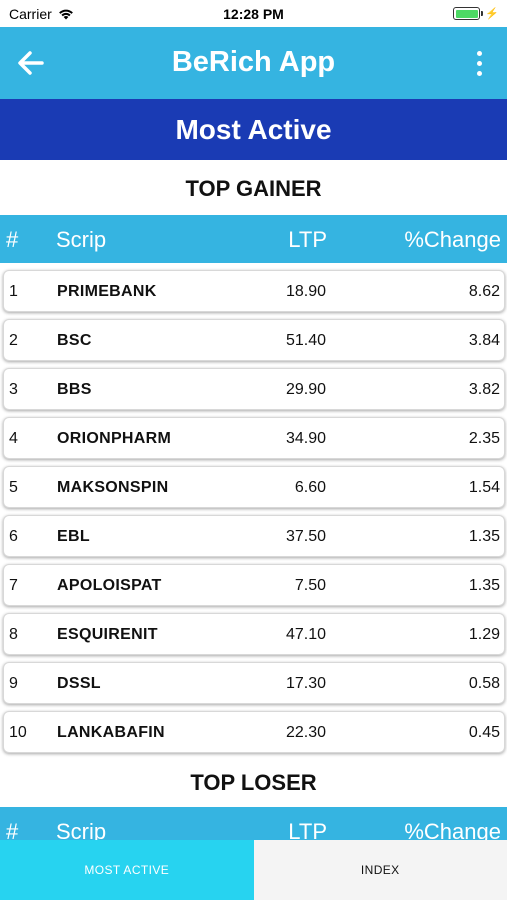 This screenshot has width=507, height=900. Describe the element at coordinates (107, 291) in the screenshot. I see `row-scrip: PRIMEBANK` at that location.